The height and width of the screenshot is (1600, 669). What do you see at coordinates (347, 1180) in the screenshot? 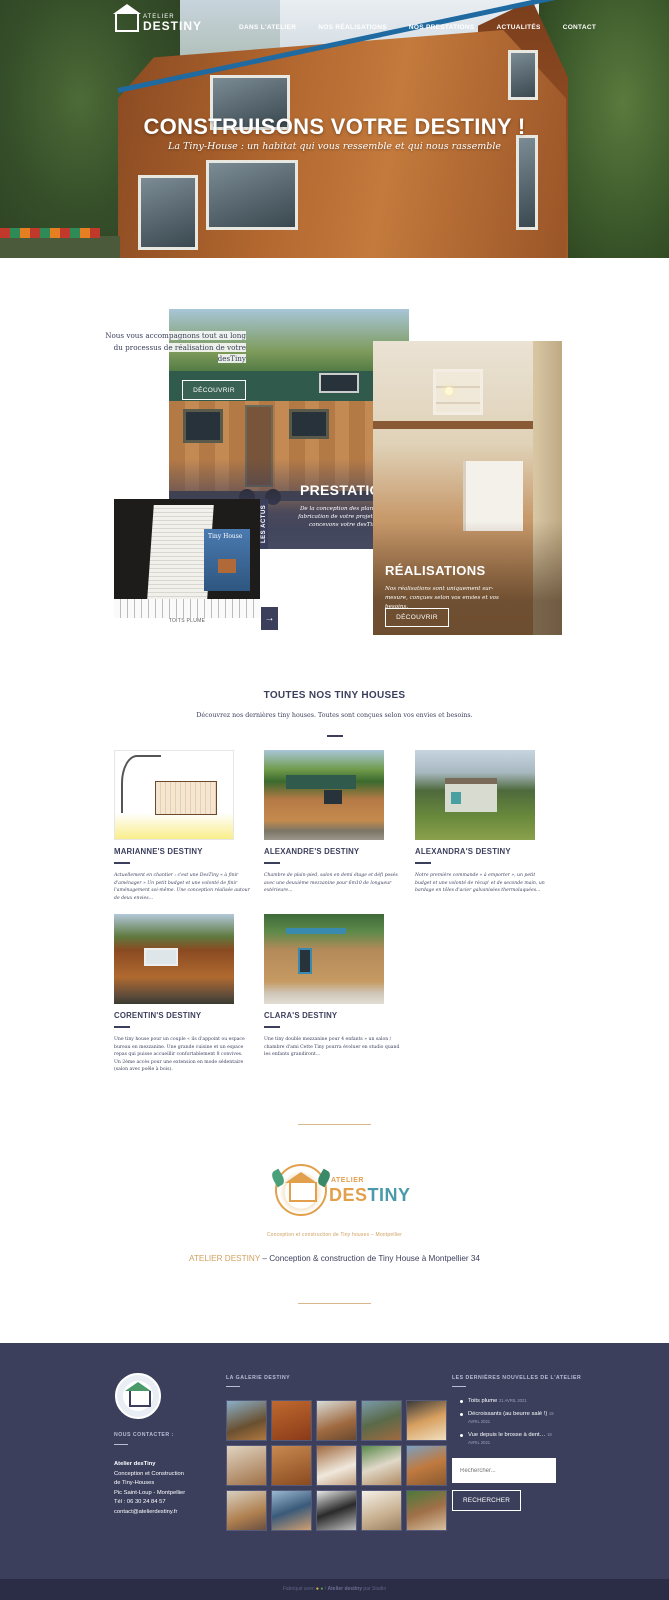
I see `brand-word-atelier: ATELIER` at bounding box center [347, 1180].